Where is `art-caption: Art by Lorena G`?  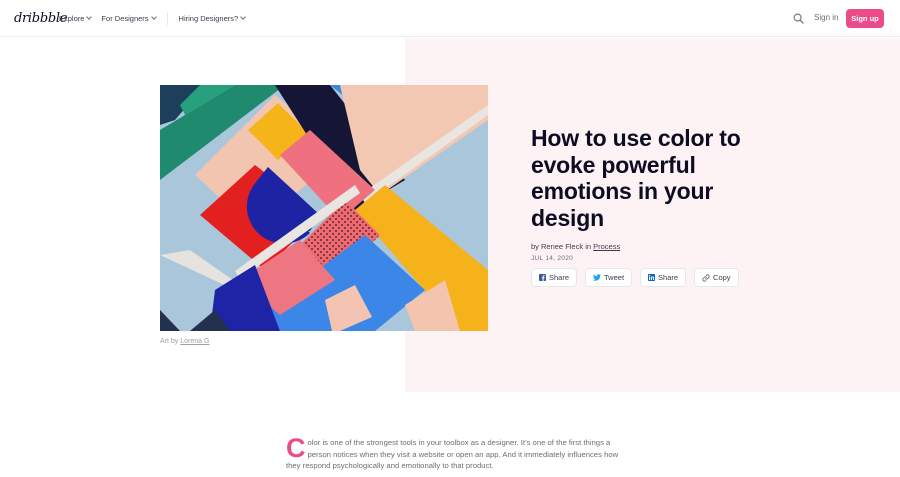 art-caption: Art by Lorena G is located at coordinates (184, 341).